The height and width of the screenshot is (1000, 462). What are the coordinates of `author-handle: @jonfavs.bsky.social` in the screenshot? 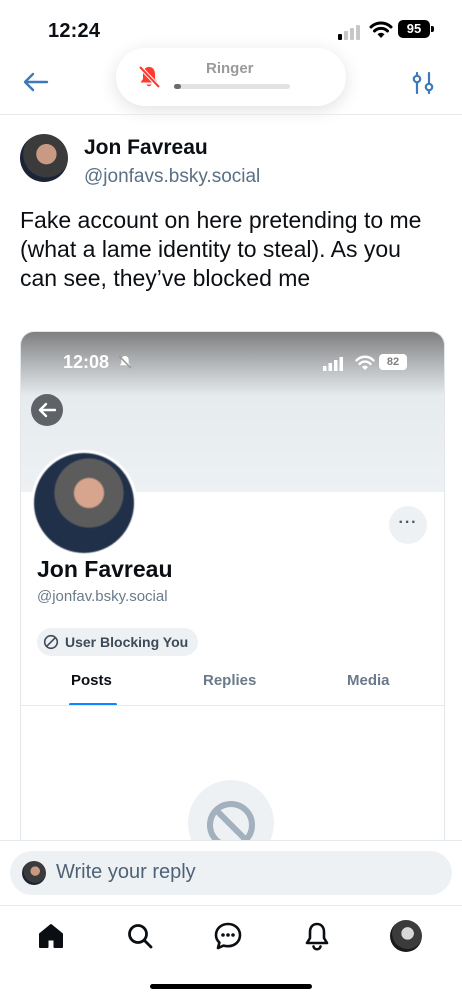 It's located at (172, 177).